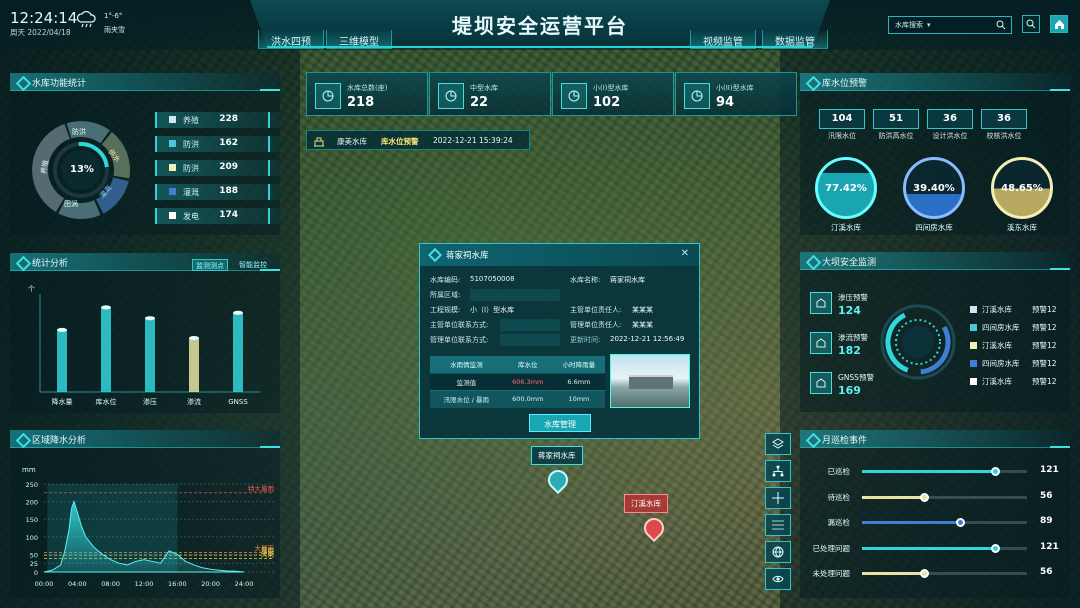  What do you see at coordinates (574, 96) in the screenshot?
I see `reservoir-icon` at bounding box center [574, 96].